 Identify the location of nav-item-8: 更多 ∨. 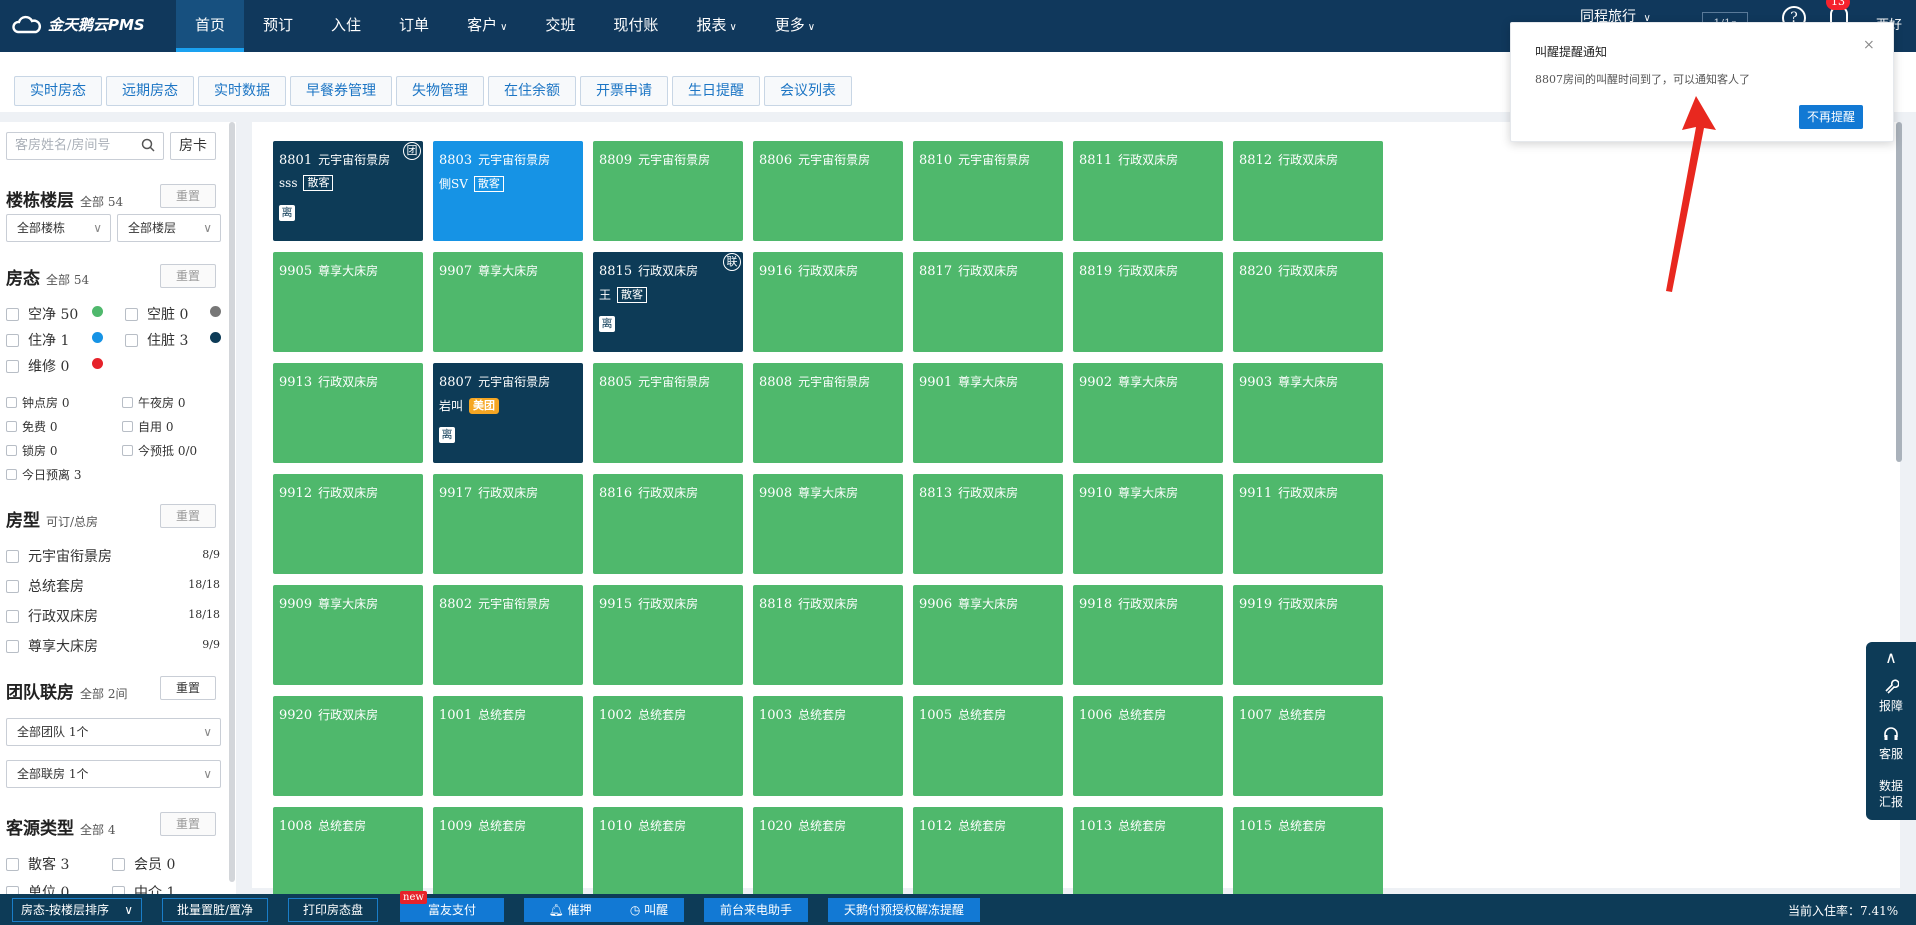
(795, 26).